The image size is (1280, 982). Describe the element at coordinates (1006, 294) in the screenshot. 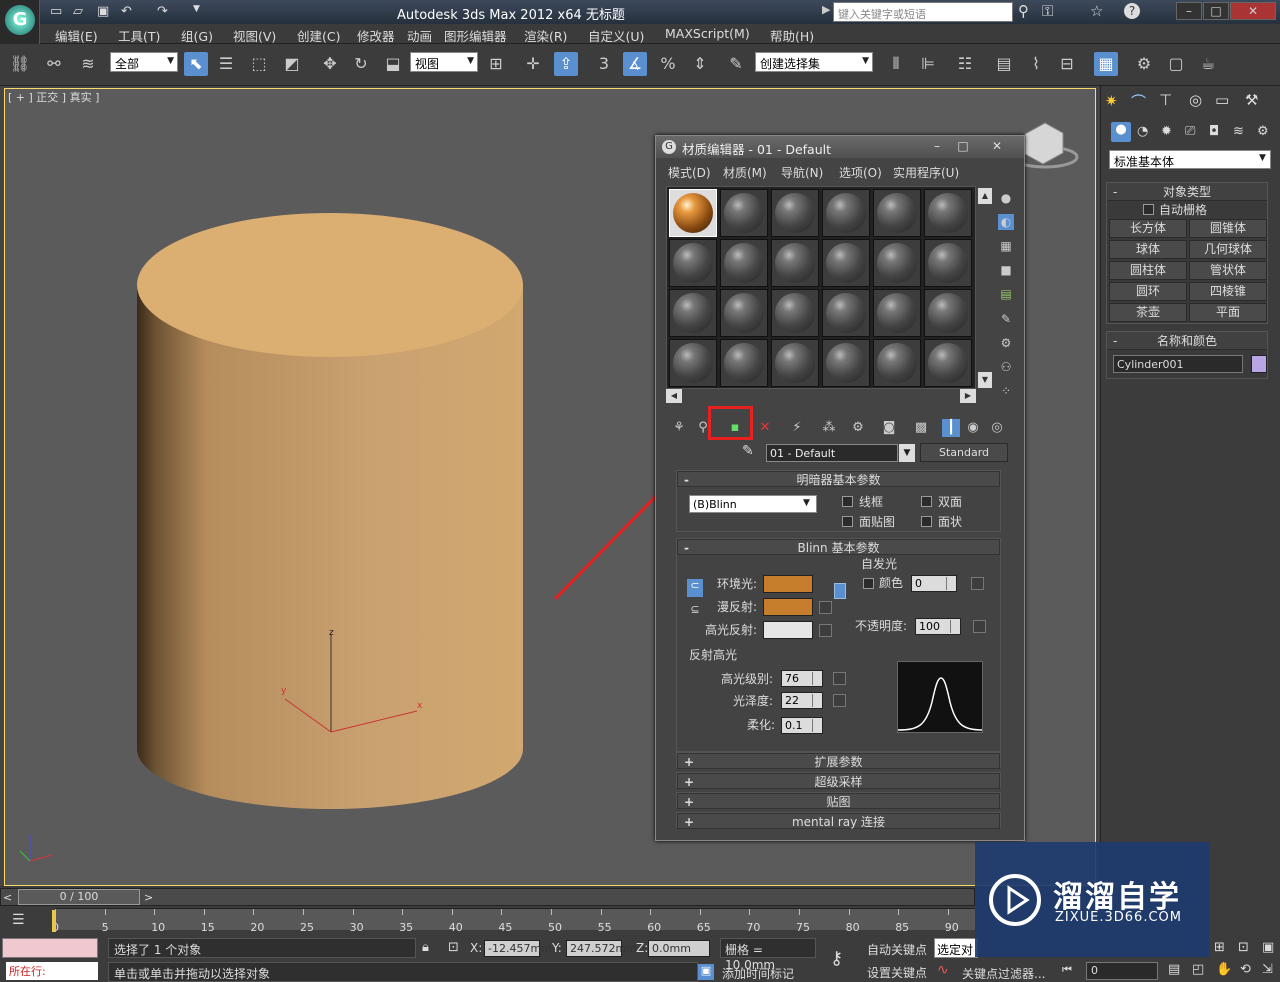

I see `video-color-check-icon: ▤` at that location.